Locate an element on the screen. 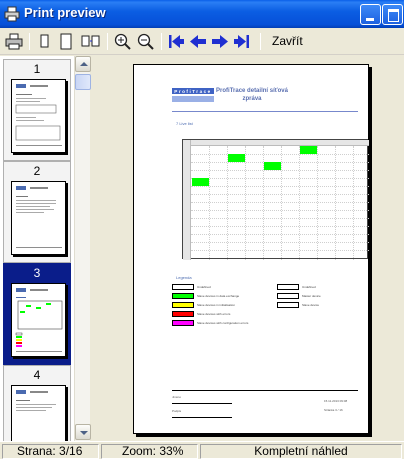 This screenshot has width=404, height=459. thumbnail-page-2: 2 is located at coordinates (37, 212).